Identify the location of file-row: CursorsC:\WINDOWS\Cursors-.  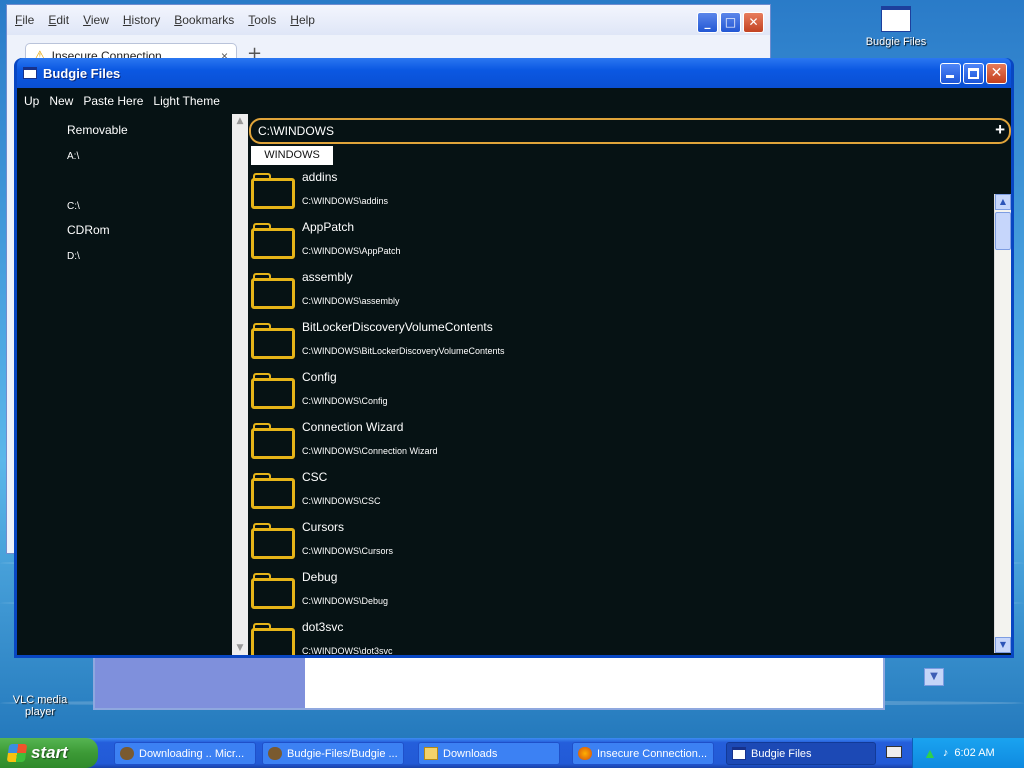
(621, 541).